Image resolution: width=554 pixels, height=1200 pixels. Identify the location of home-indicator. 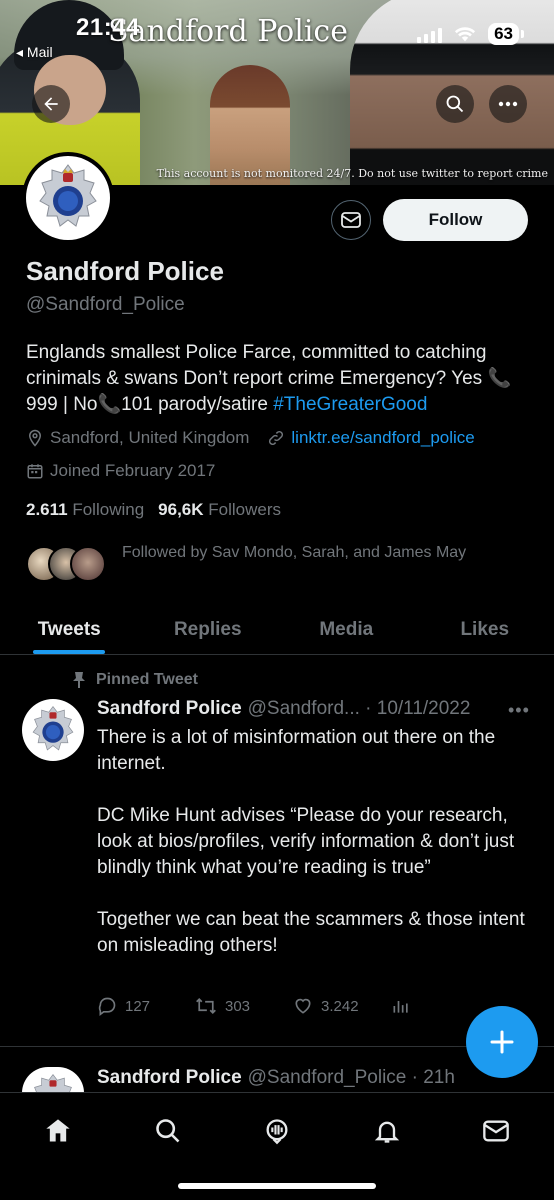
(277, 1186).